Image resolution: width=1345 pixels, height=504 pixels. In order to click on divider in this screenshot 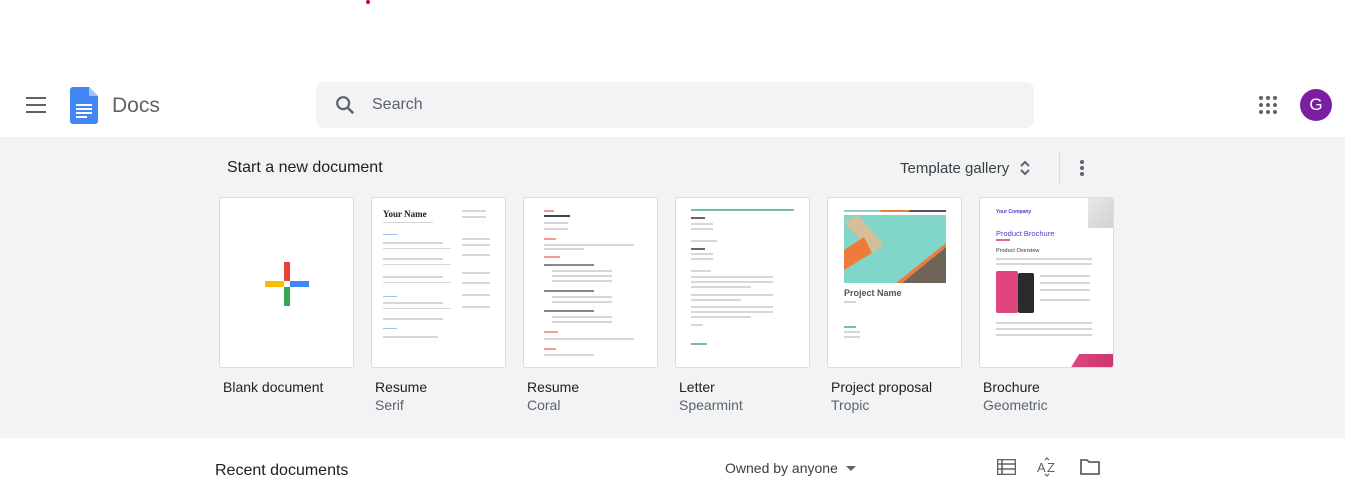, I will do `click(1059, 168)`.